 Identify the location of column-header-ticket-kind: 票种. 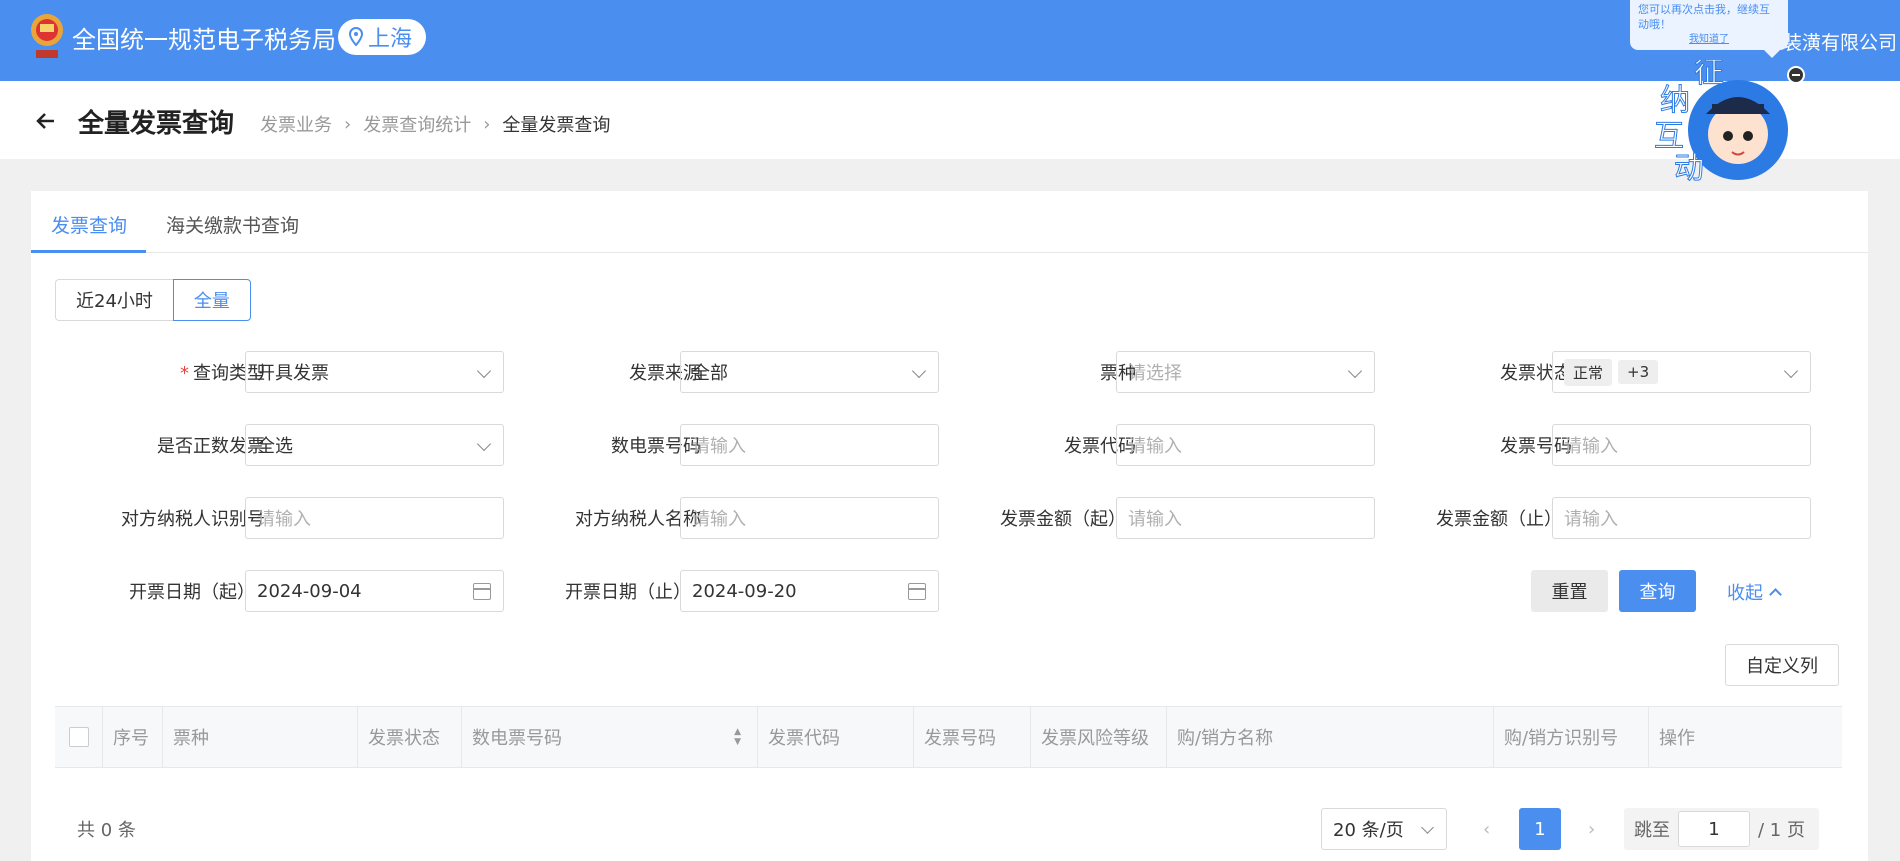
(260, 737).